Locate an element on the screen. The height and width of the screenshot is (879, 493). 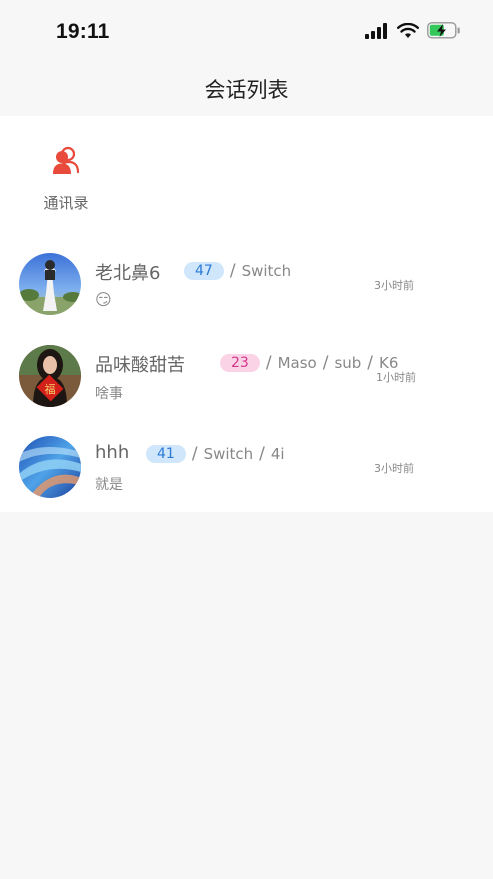
user-tags: 47 / Switch is located at coordinates (237, 271).